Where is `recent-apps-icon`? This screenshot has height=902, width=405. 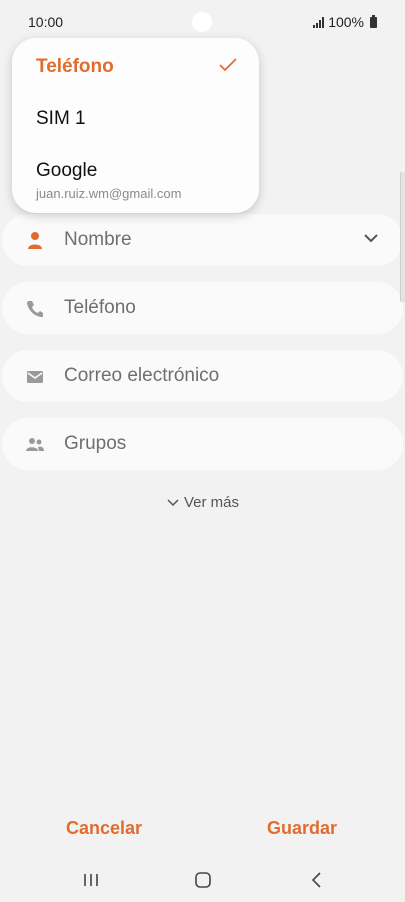
recent-apps-icon is located at coordinates (91, 880).